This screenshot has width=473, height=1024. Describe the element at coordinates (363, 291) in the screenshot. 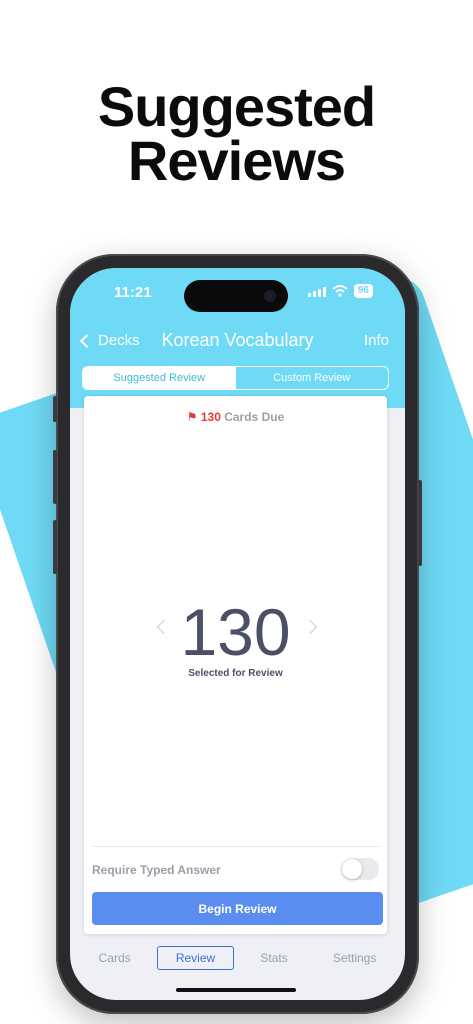

I see `battery-indicator: 96` at that location.